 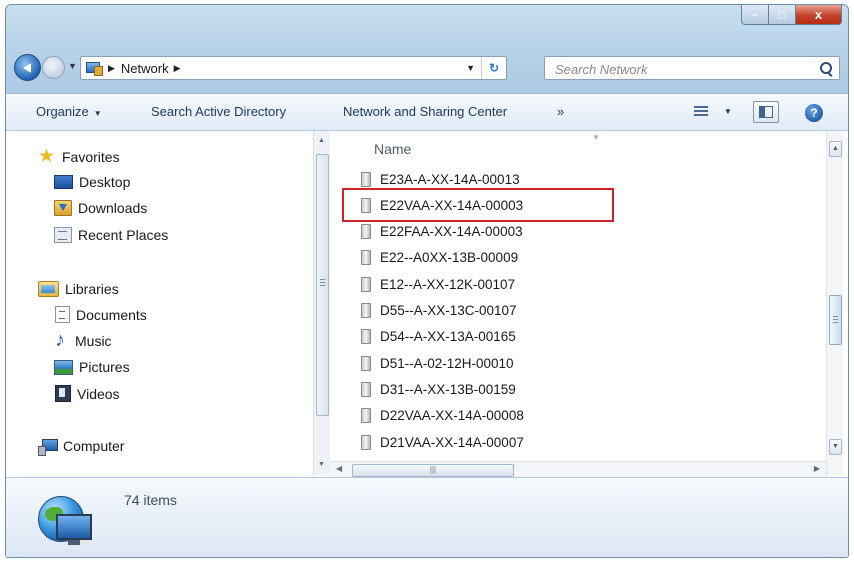 I want to click on search-input, so click(x=675, y=69).